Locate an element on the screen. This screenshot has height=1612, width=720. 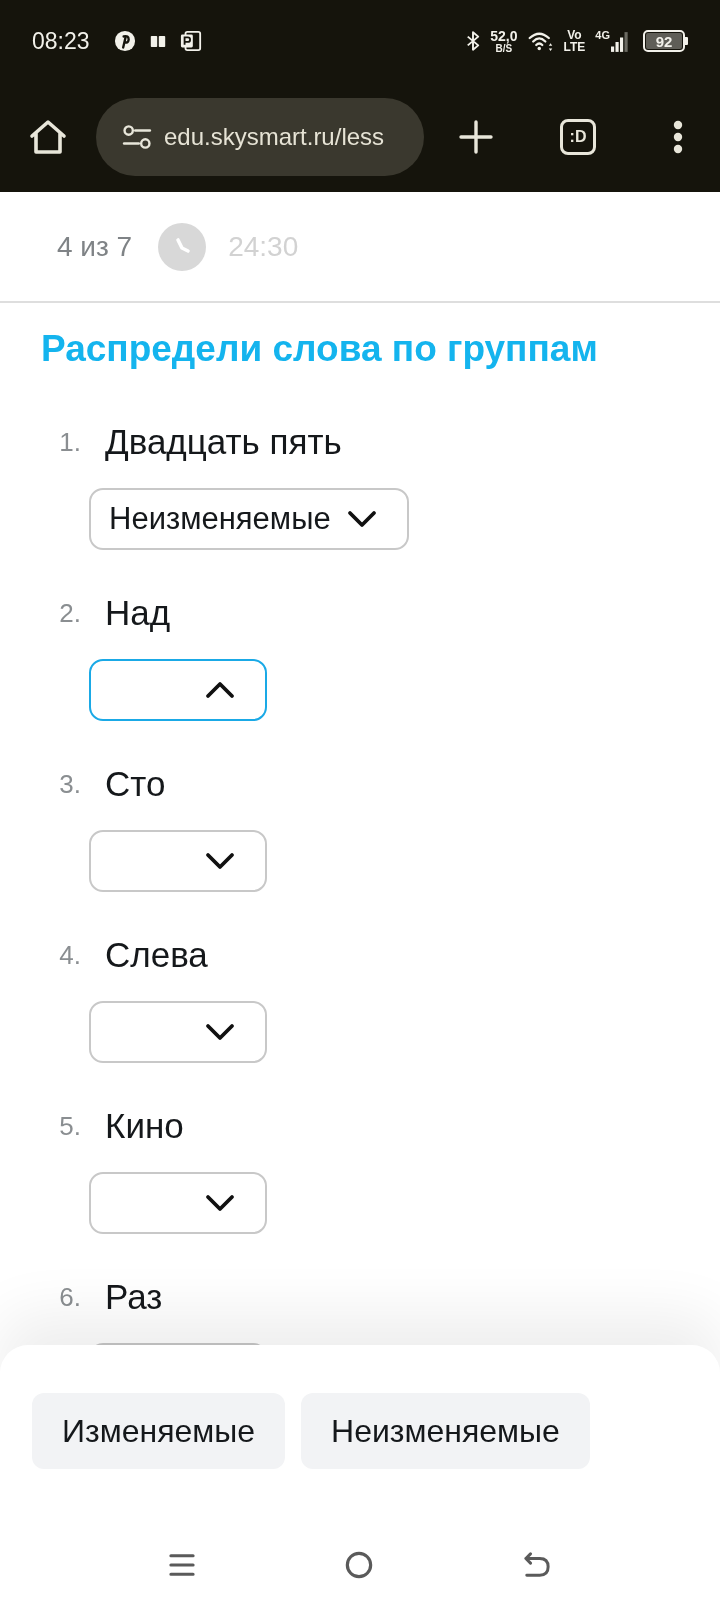
signal-icon is located at coordinates (620, 42).